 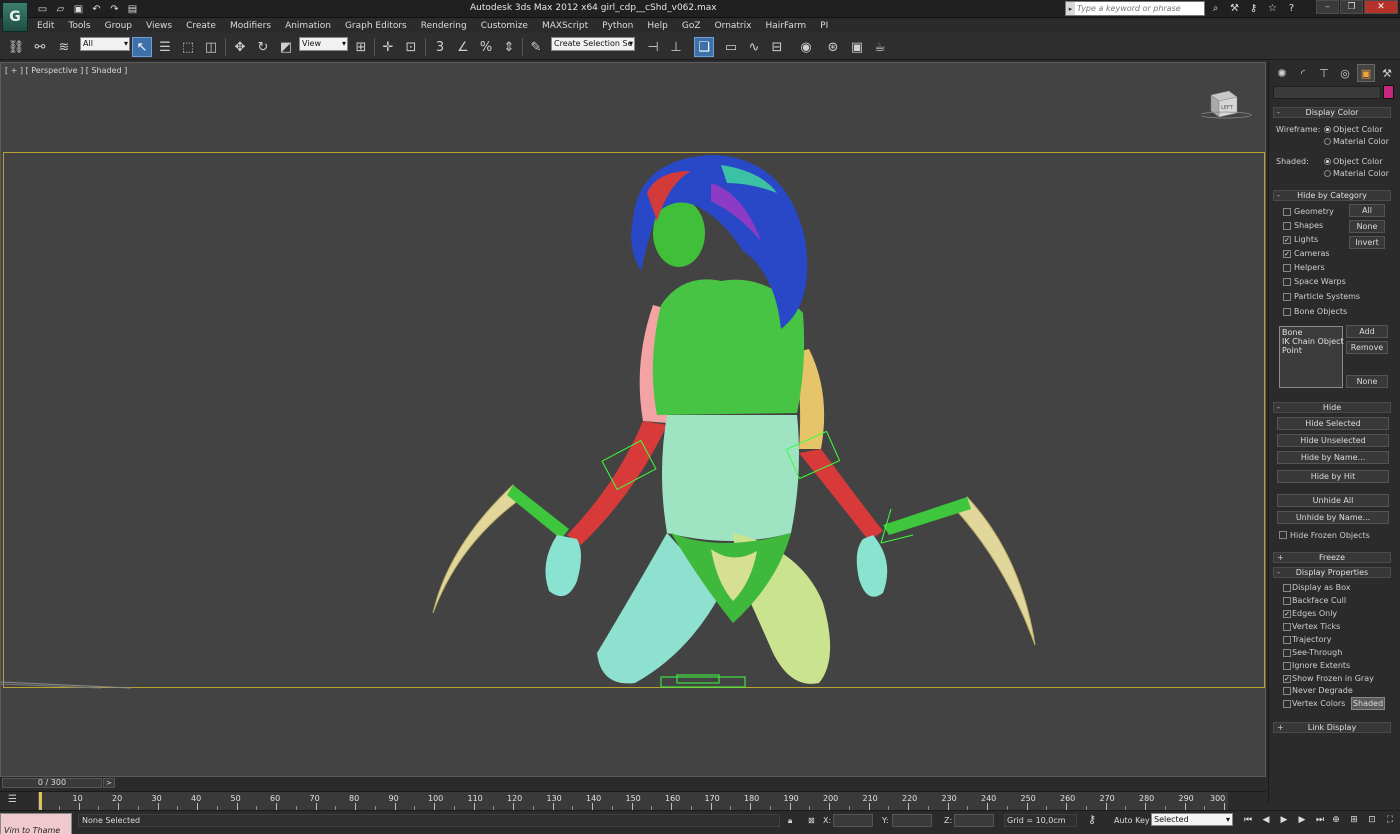 What do you see at coordinates (36, 823) in the screenshot?
I see `maxscript-listener: Vim to Thame` at bounding box center [36, 823].